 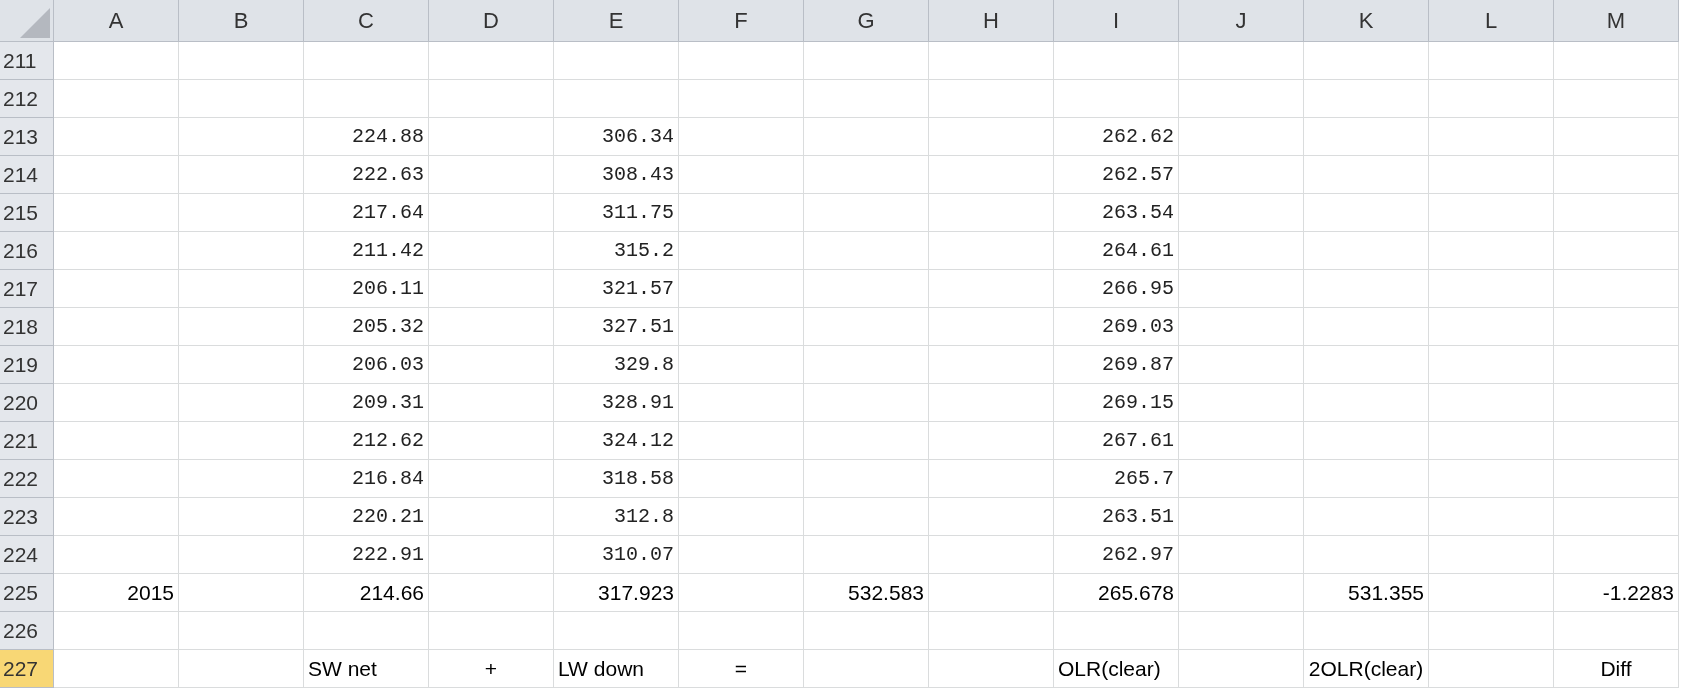 What do you see at coordinates (866, 593) in the screenshot?
I see `grid-cell: 532.583` at bounding box center [866, 593].